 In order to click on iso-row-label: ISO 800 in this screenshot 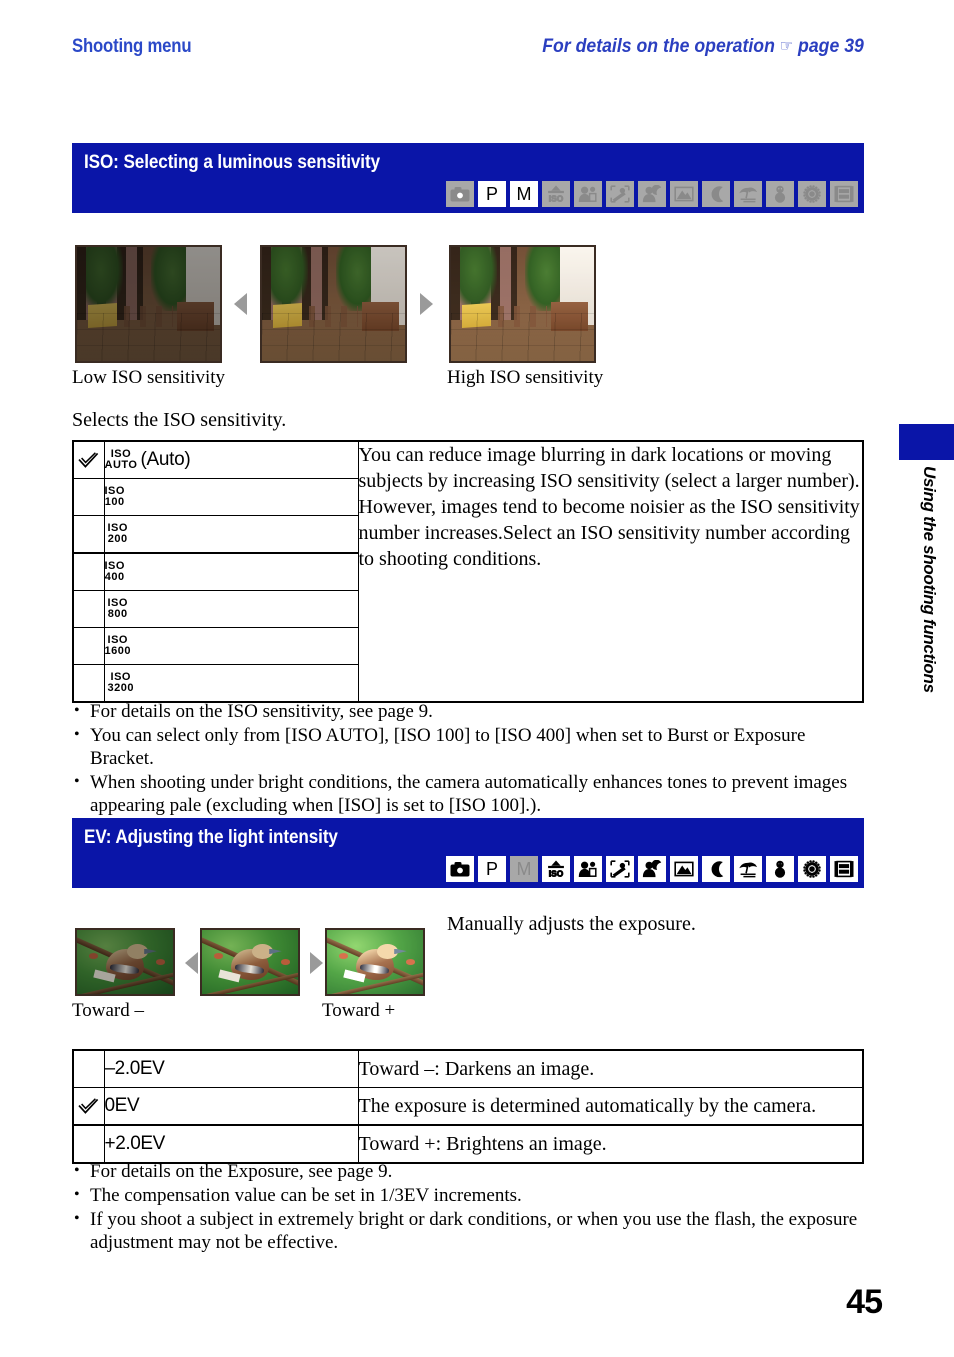, I will do `click(231, 609)`.